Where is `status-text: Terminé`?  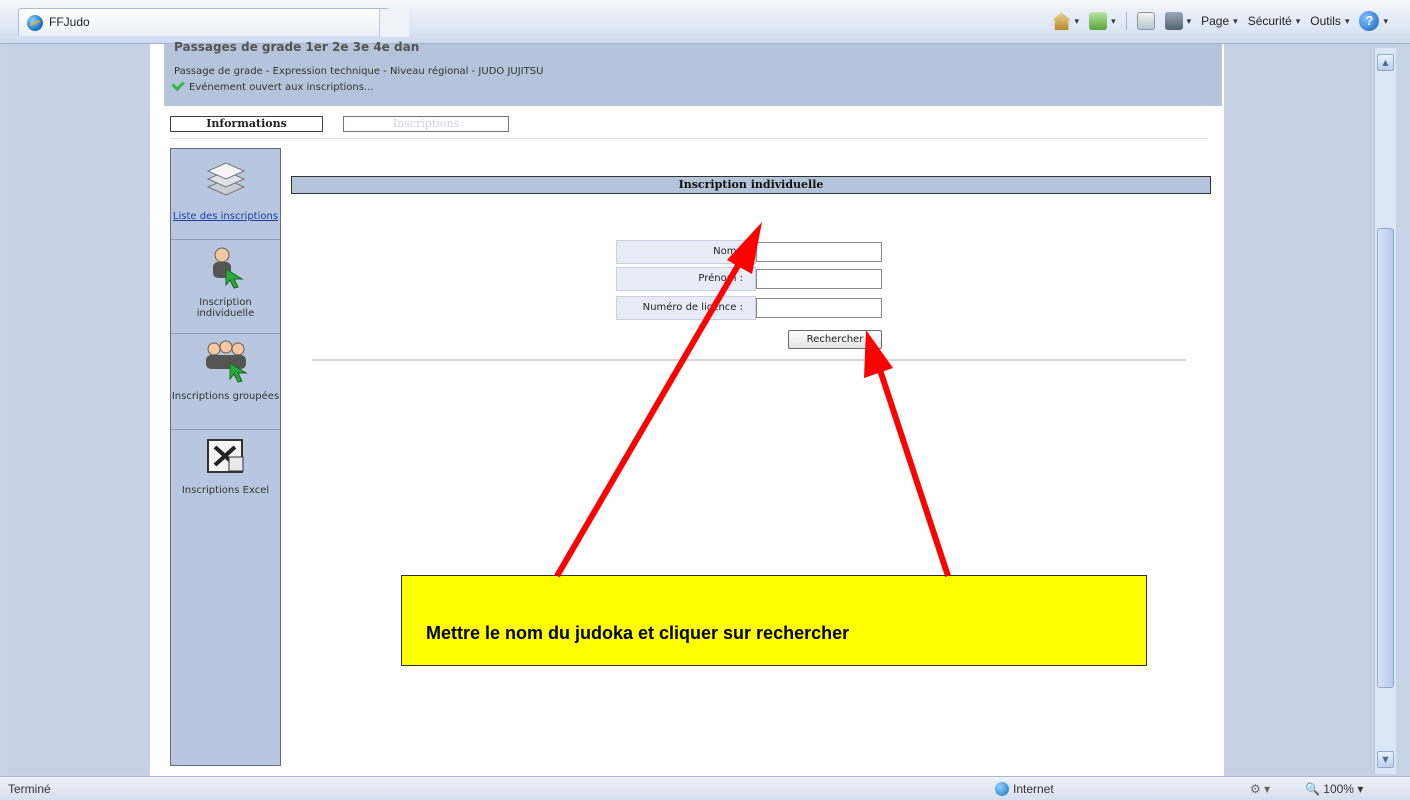
status-text: Terminé is located at coordinates (29, 789).